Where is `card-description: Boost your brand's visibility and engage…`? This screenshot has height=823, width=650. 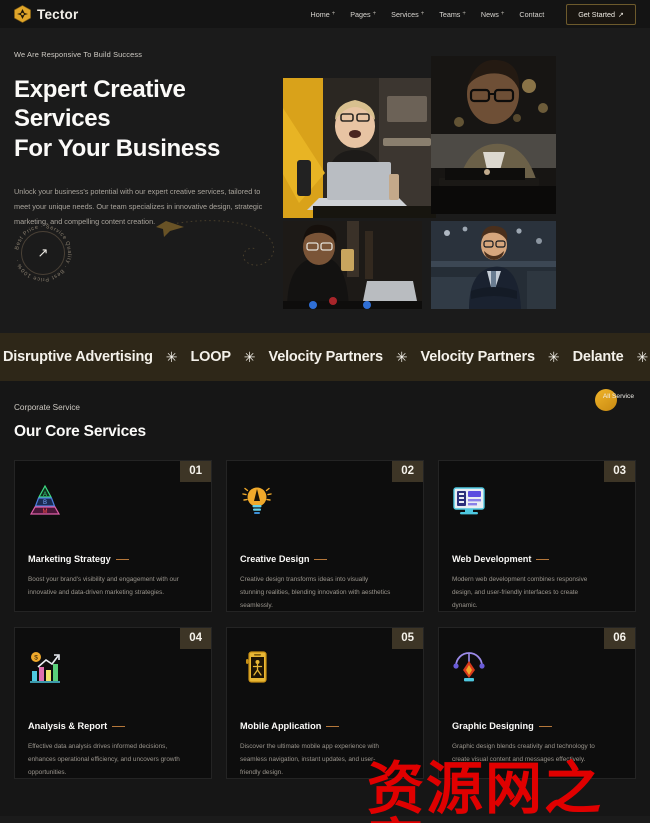 card-description: Boost your brand's visibility and engage… is located at coordinates (103, 586).